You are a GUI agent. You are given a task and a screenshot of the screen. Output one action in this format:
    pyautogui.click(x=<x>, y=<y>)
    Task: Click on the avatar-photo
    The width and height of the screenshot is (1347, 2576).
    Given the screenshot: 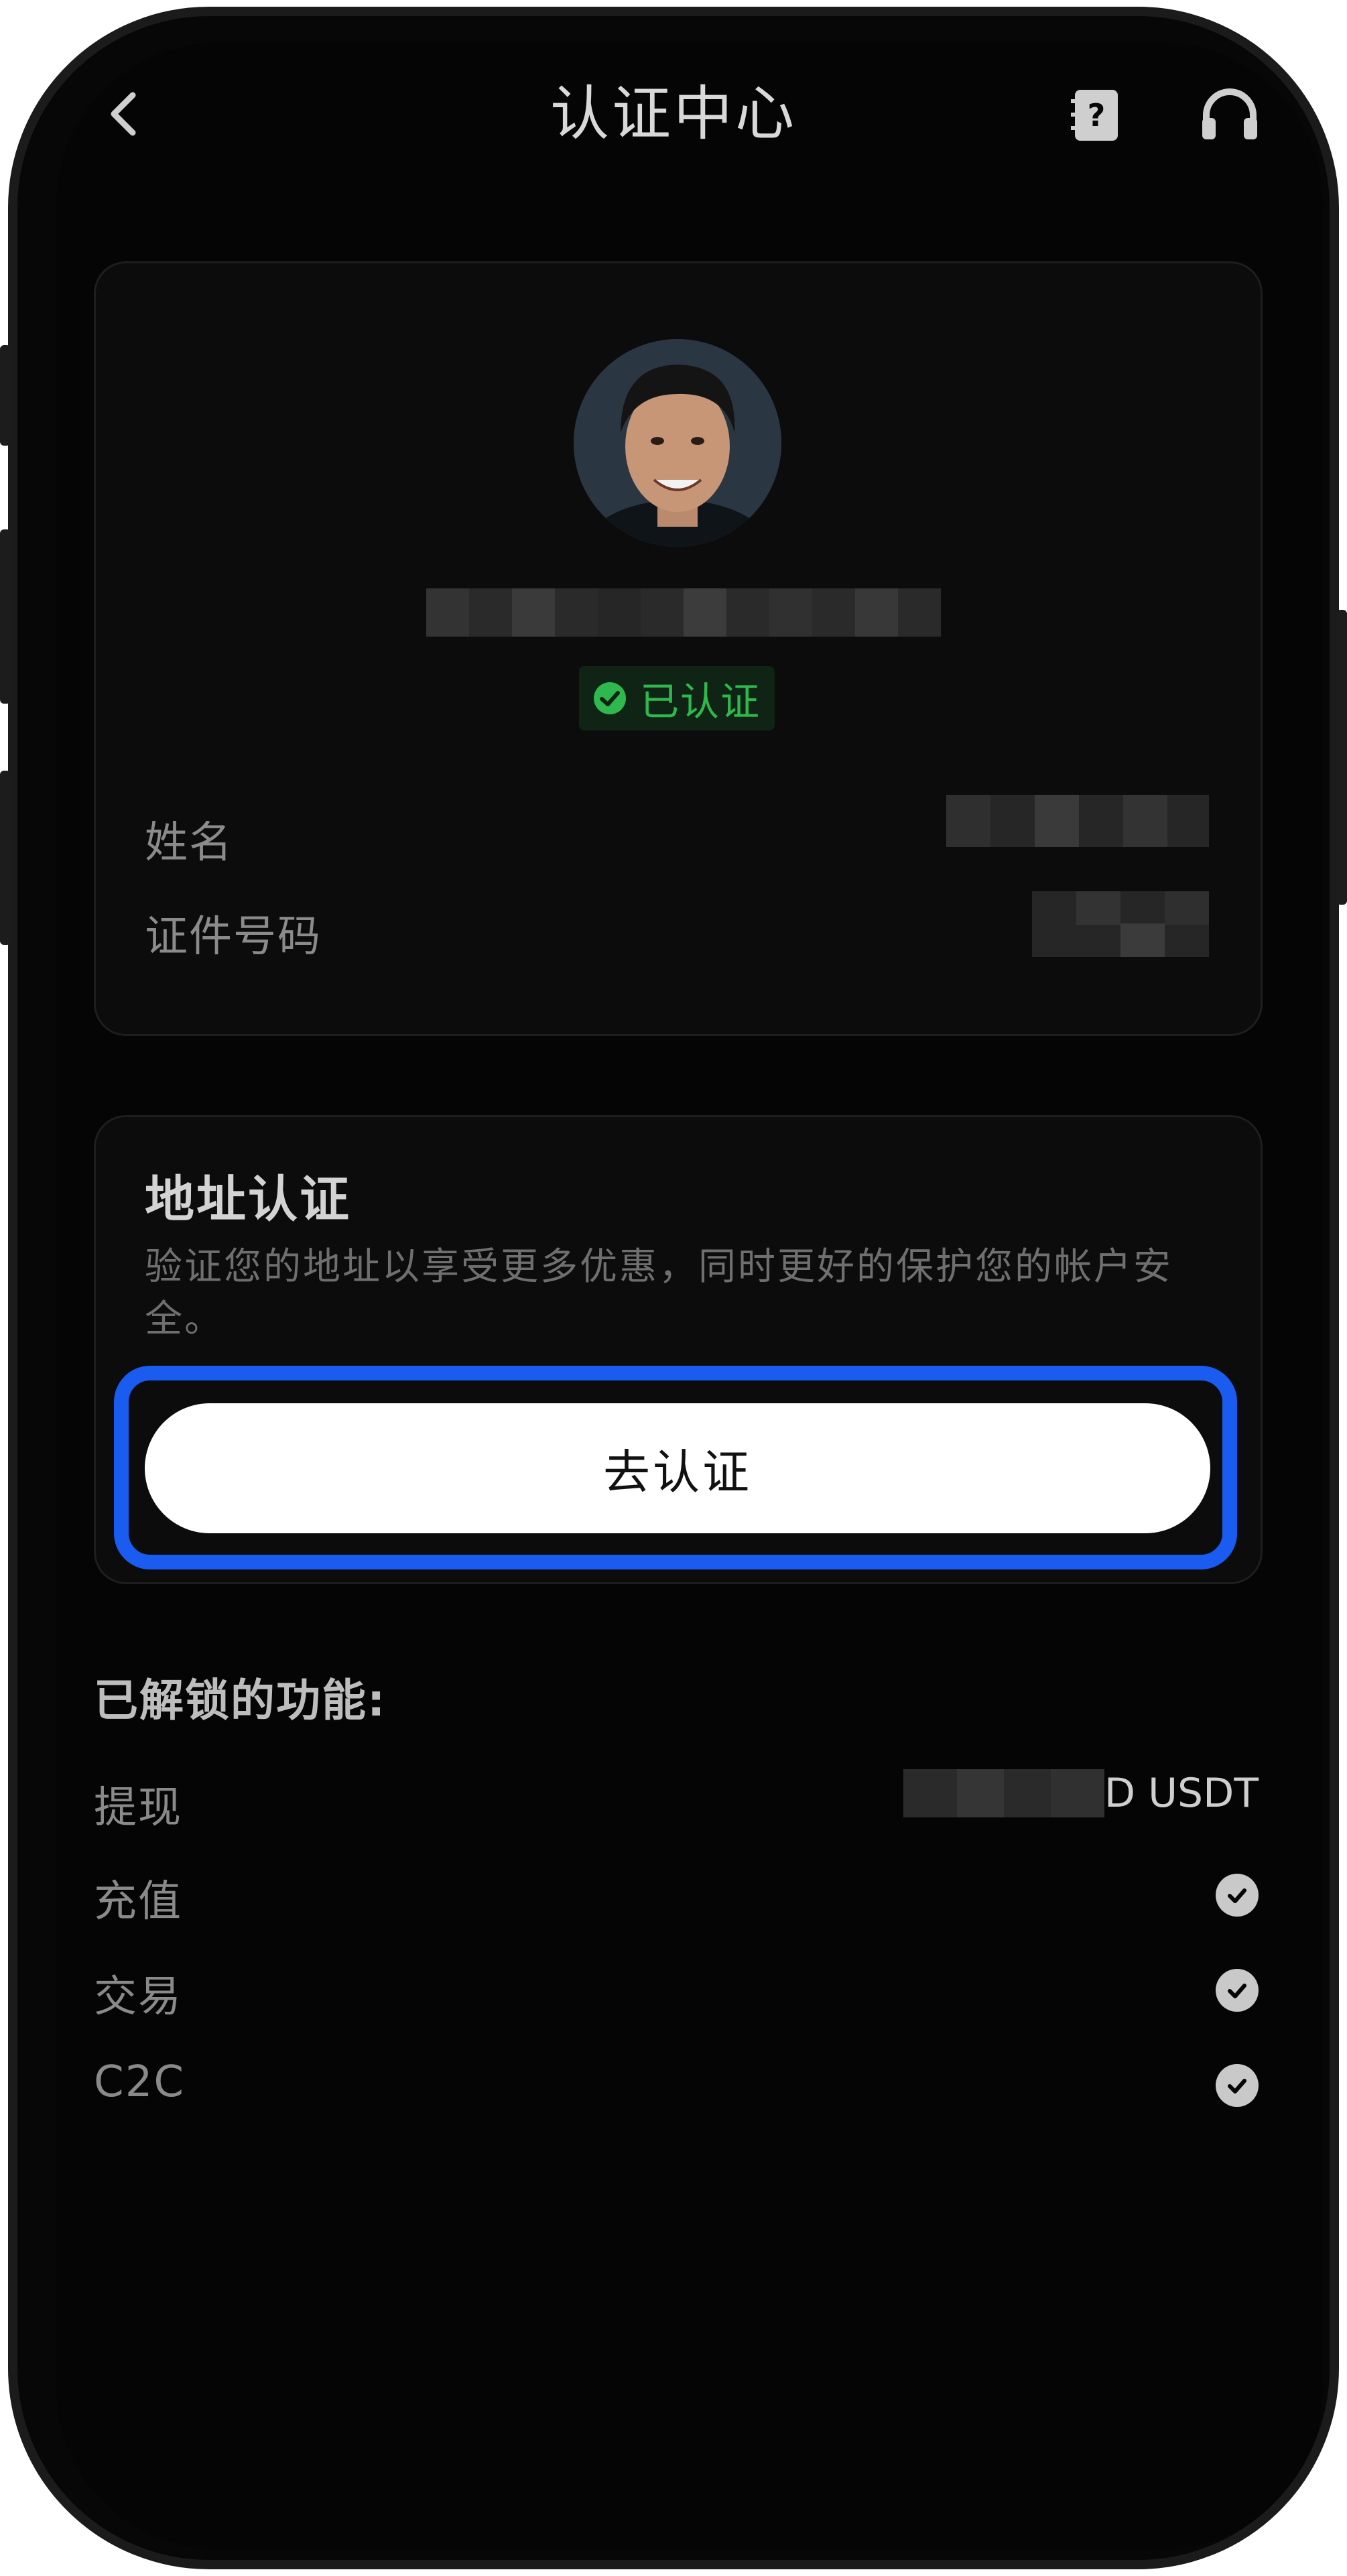 What is the action you would take?
    pyautogui.click(x=677, y=443)
    